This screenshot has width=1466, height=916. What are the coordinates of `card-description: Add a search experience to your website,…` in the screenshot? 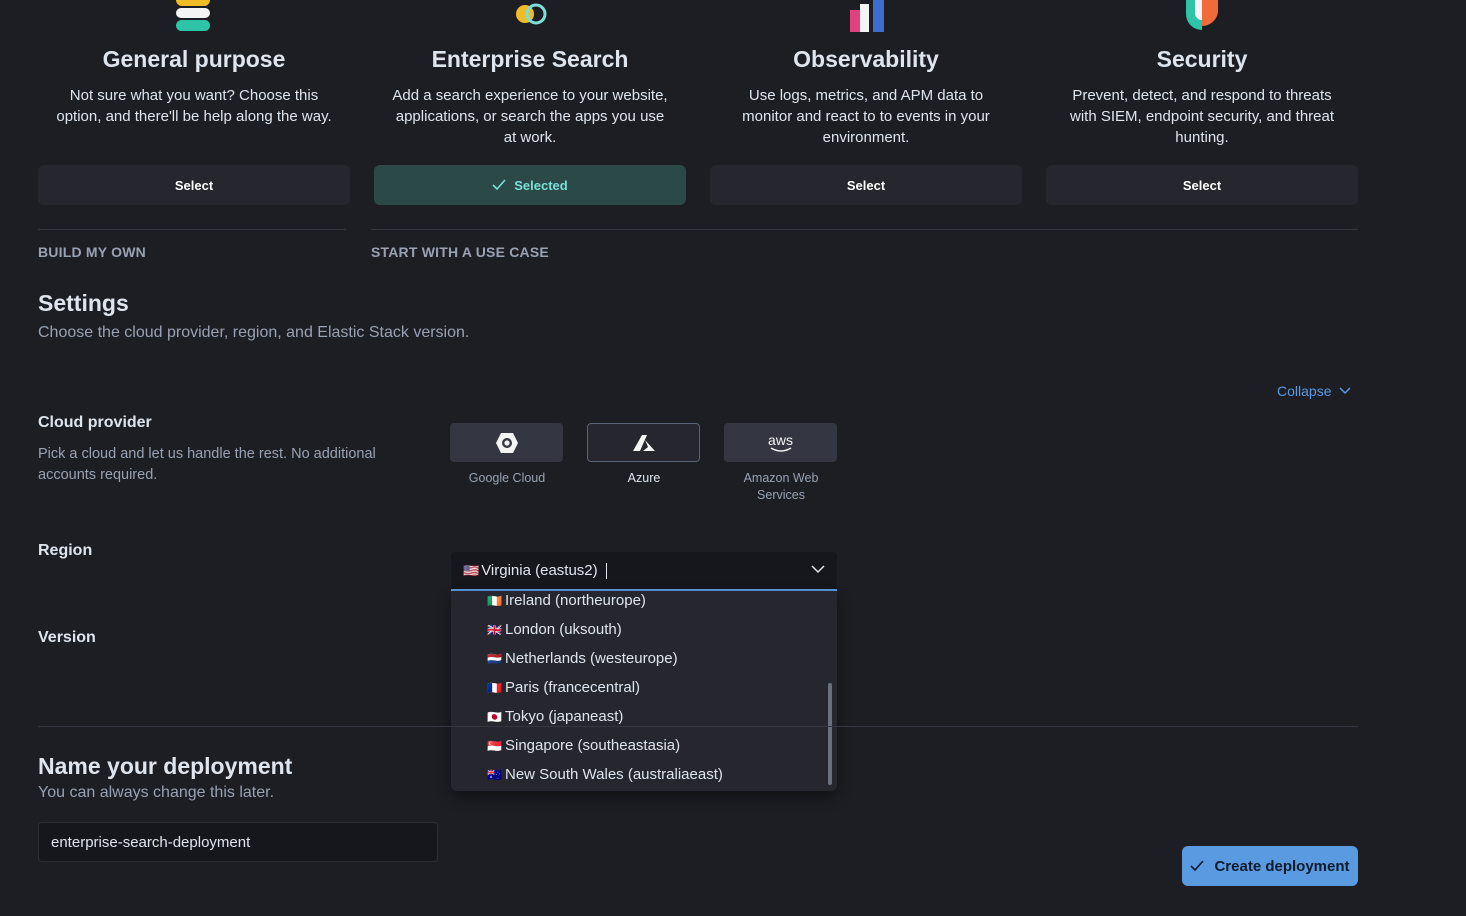 It's located at (530, 116).